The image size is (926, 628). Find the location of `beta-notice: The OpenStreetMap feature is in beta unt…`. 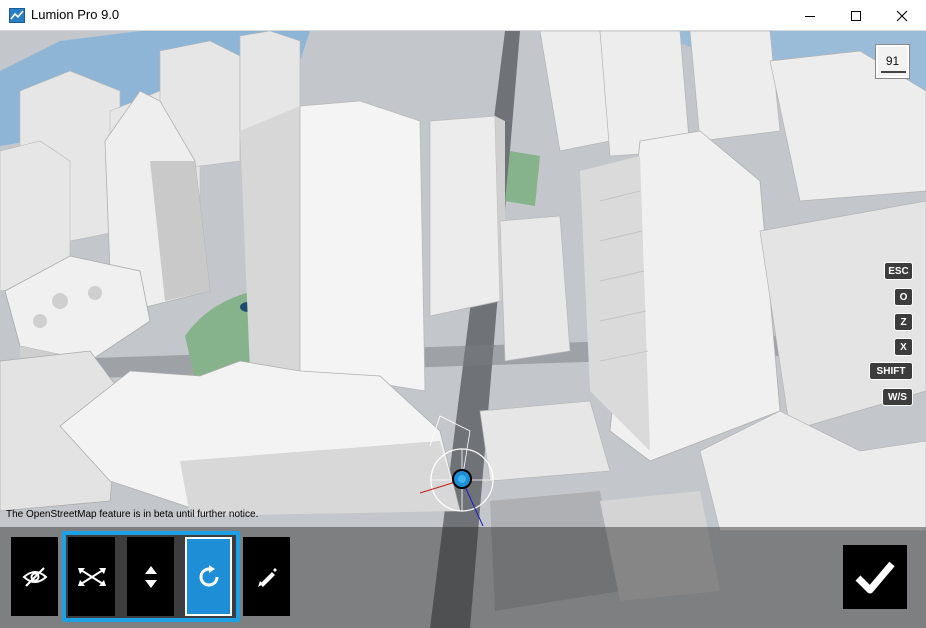

beta-notice: The OpenStreetMap feature is in beta unt… is located at coordinates (132, 514).